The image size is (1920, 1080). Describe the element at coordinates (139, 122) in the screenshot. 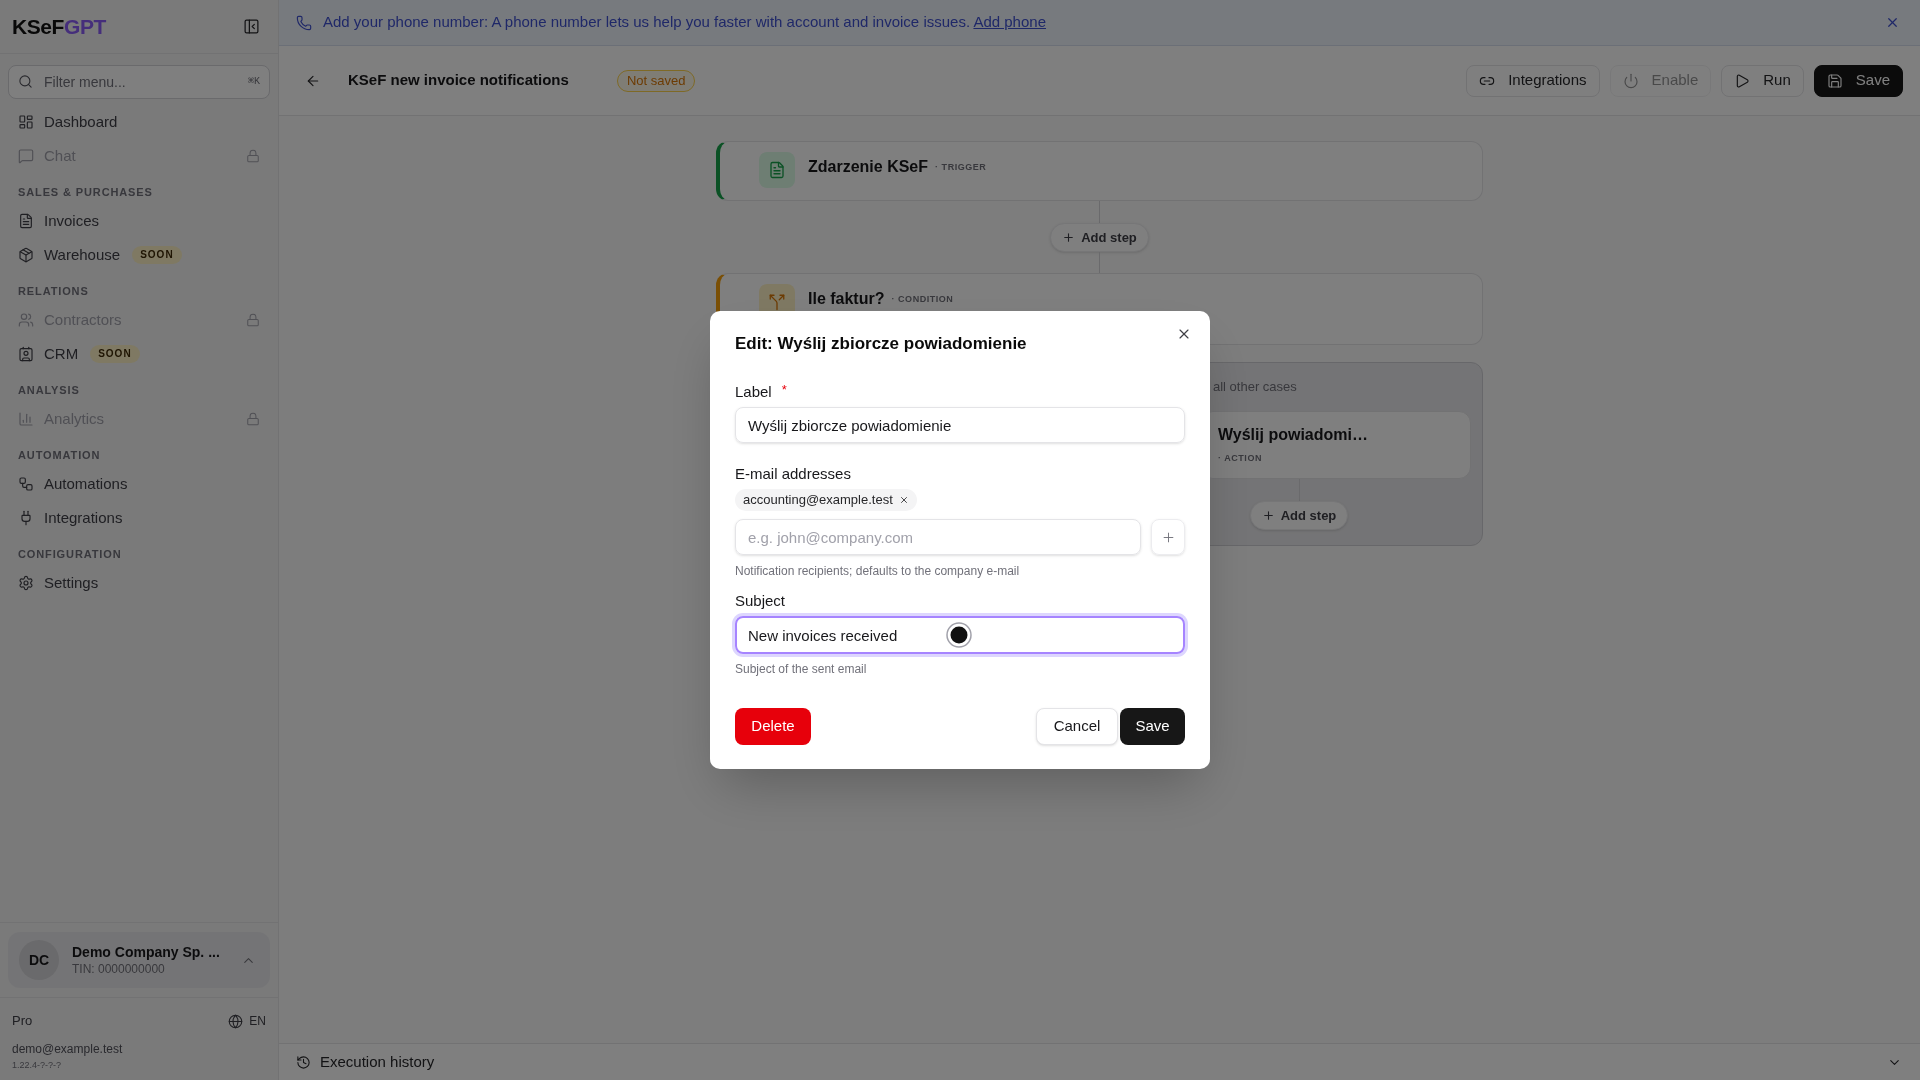

I see `nav-item: Dashboard` at that location.